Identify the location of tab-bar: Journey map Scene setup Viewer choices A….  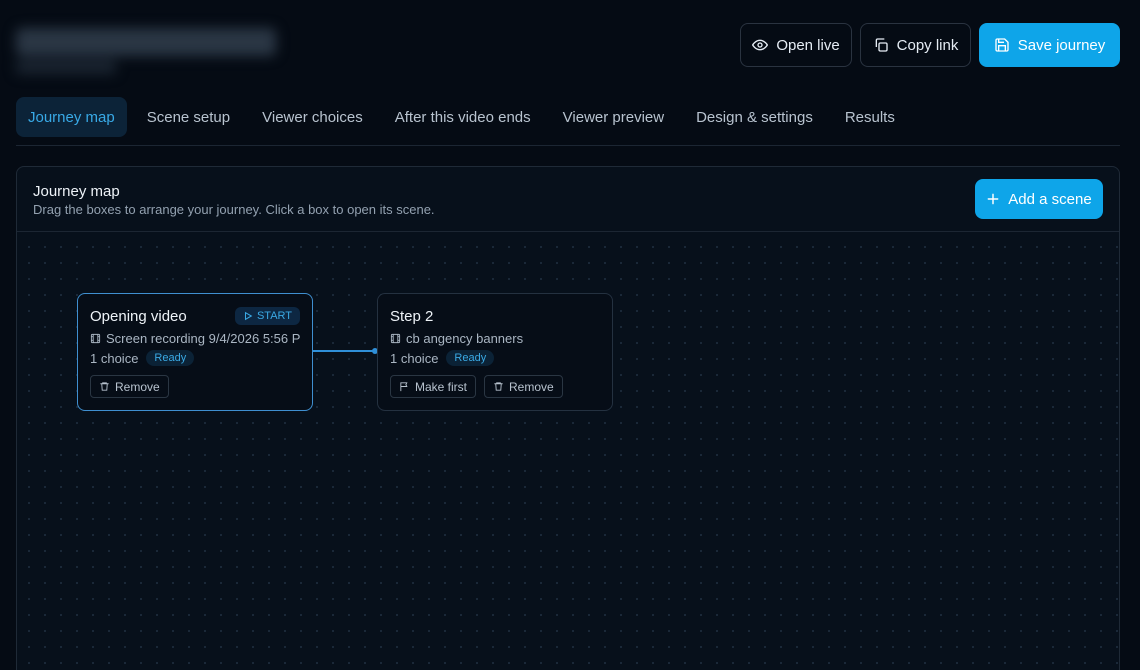
(465, 117).